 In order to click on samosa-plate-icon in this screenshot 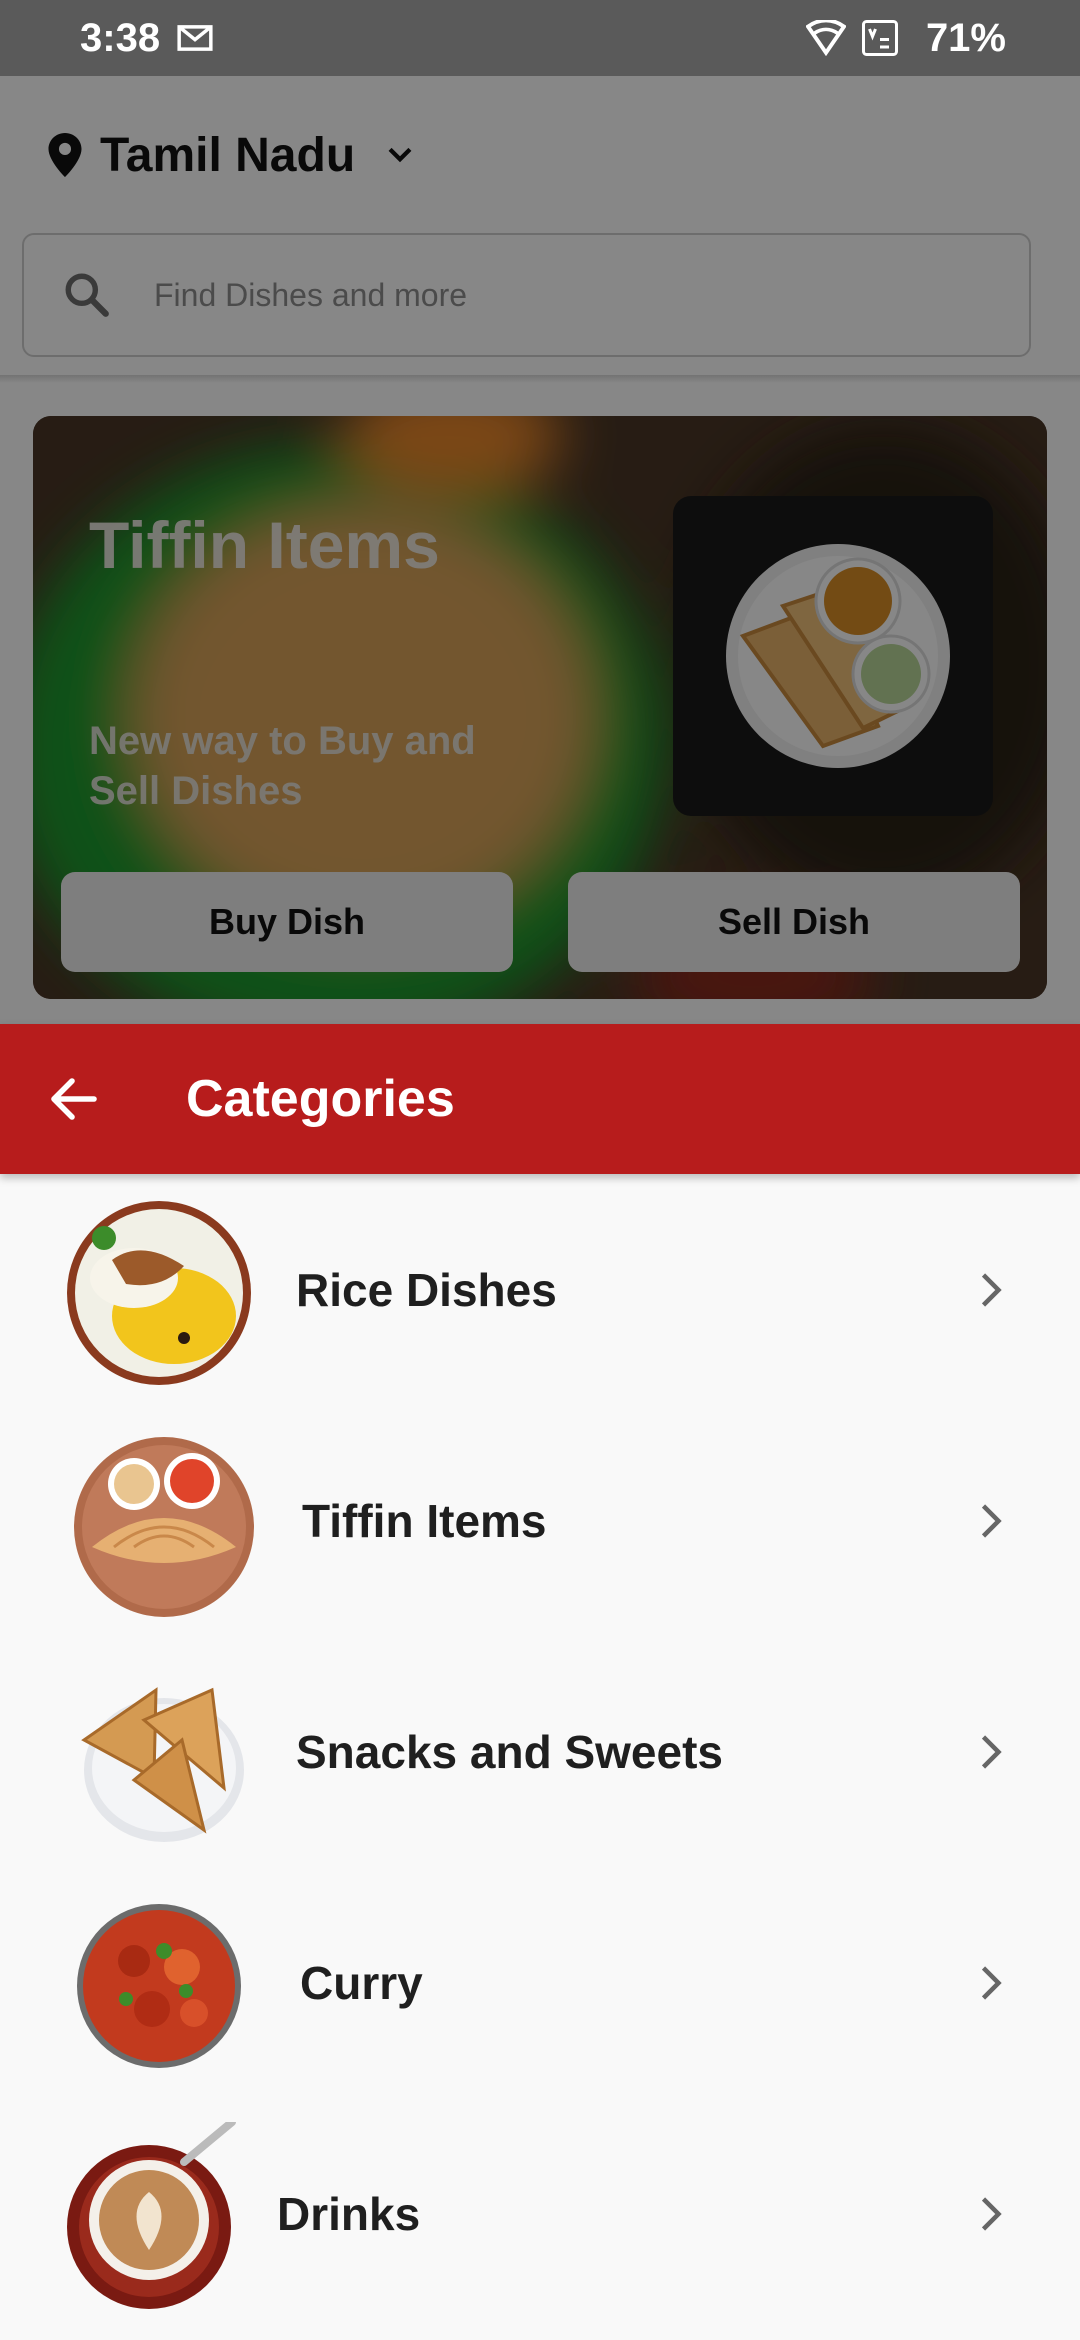, I will do `click(162, 1764)`.